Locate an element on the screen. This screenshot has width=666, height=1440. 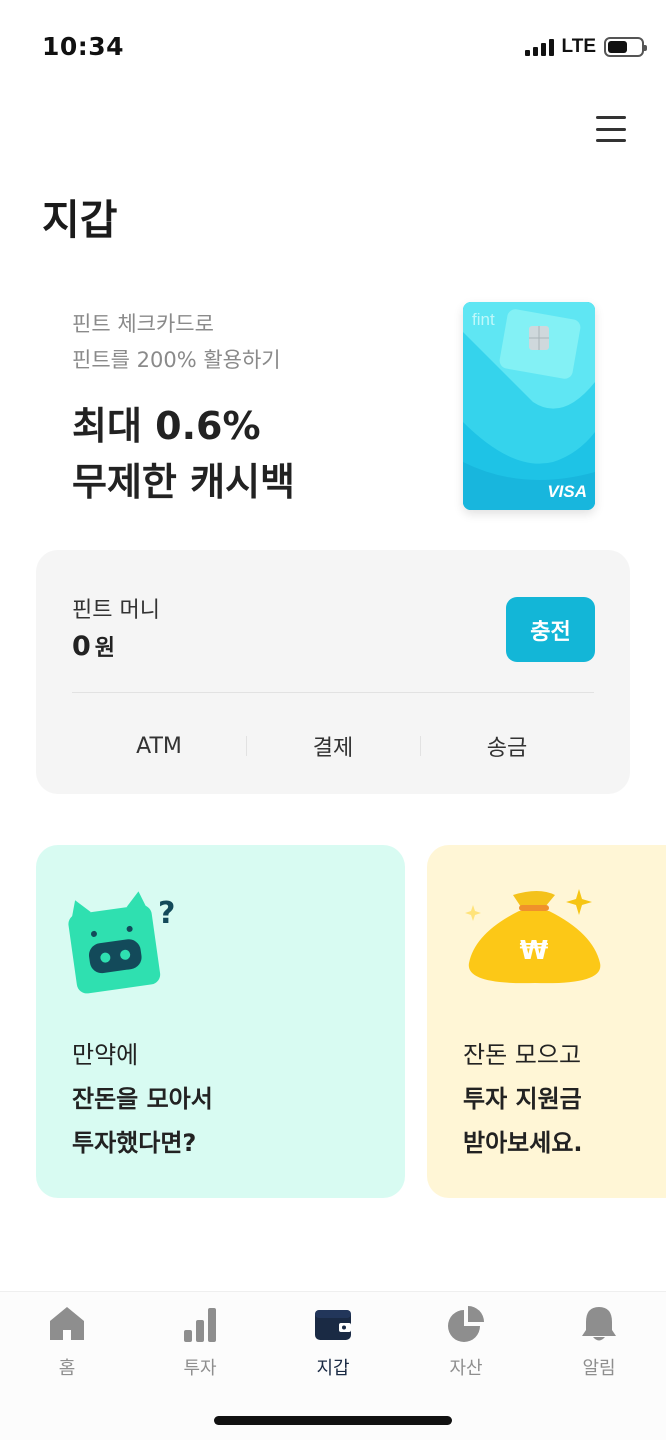
nav-label: 알림 is located at coordinates (599, 1368).